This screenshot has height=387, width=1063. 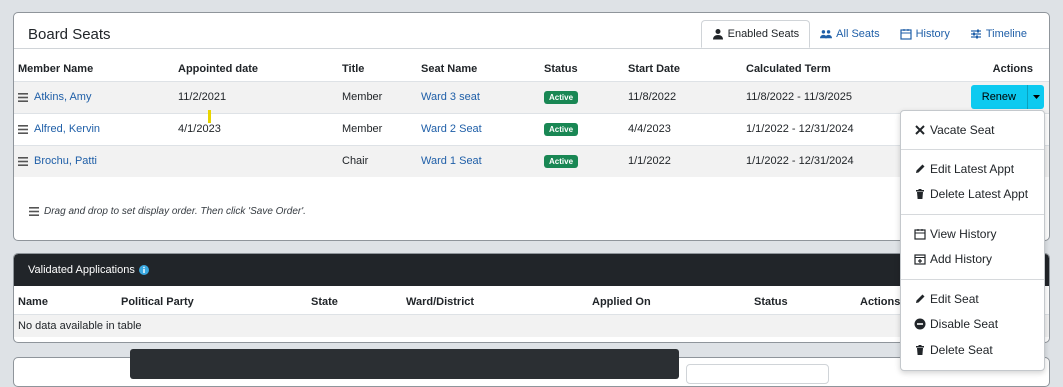 I want to click on menu-item-label: Edit Seat, so click(x=954, y=299).